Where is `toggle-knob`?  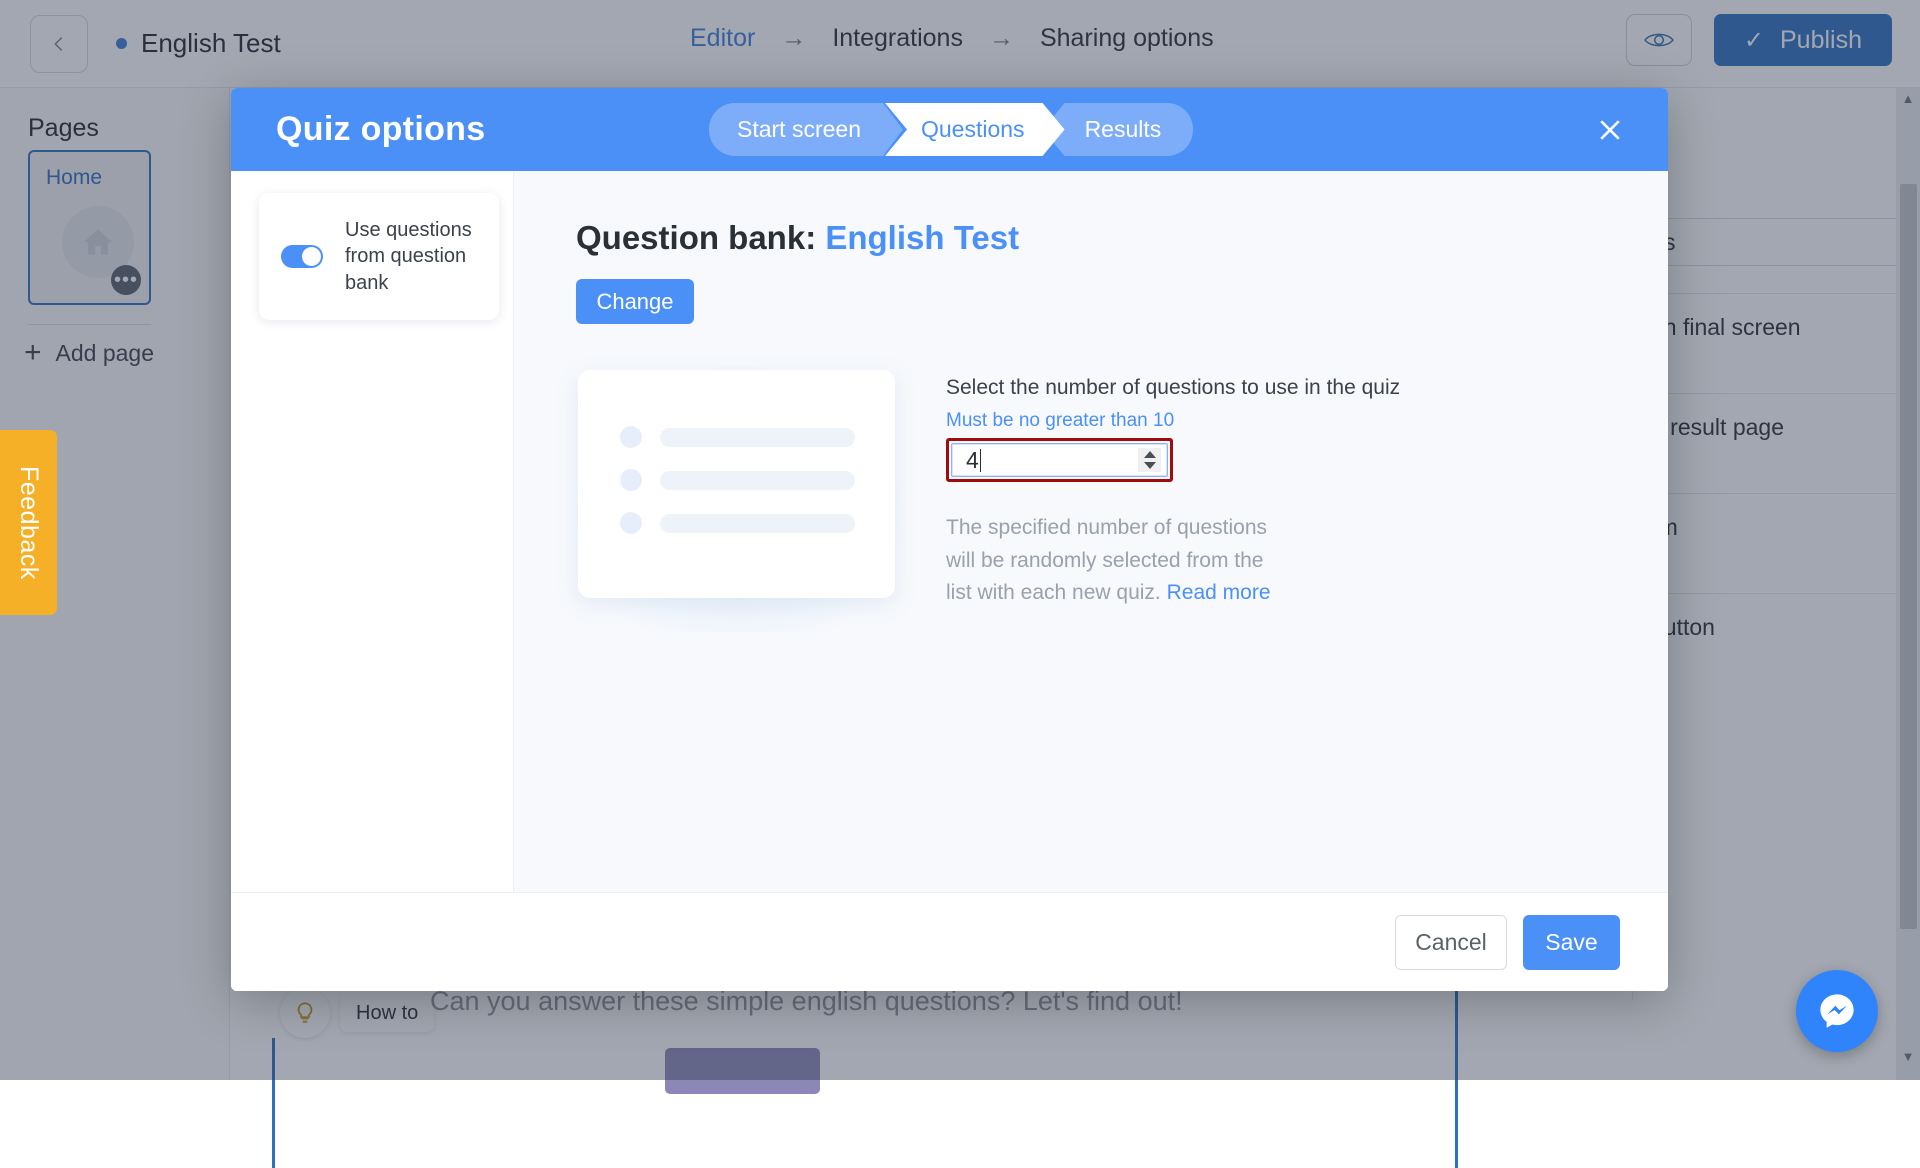 toggle-knob is located at coordinates (311, 256).